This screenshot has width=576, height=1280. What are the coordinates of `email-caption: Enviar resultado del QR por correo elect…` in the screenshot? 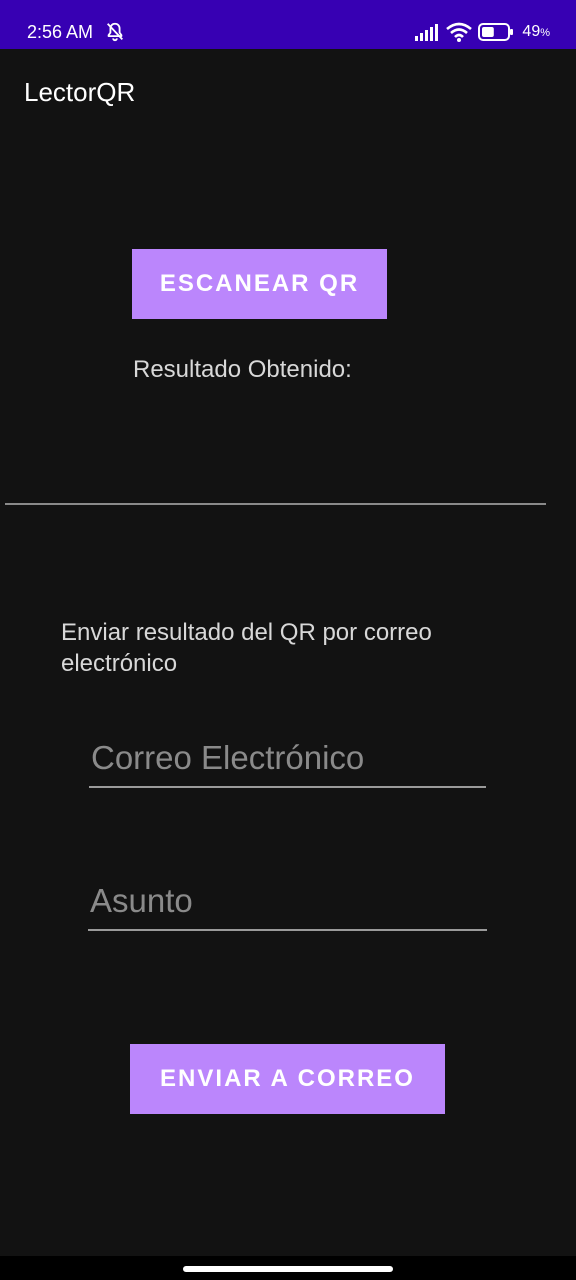 It's located at (246, 648).